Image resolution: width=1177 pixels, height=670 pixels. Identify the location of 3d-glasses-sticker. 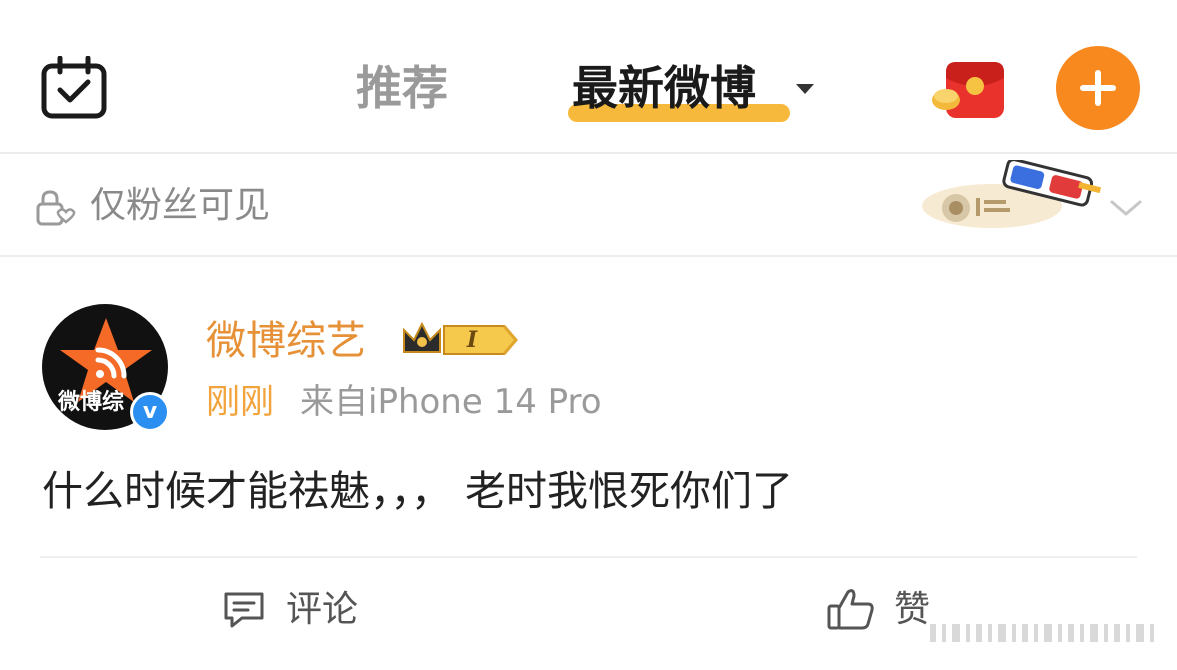
(1012, 194).